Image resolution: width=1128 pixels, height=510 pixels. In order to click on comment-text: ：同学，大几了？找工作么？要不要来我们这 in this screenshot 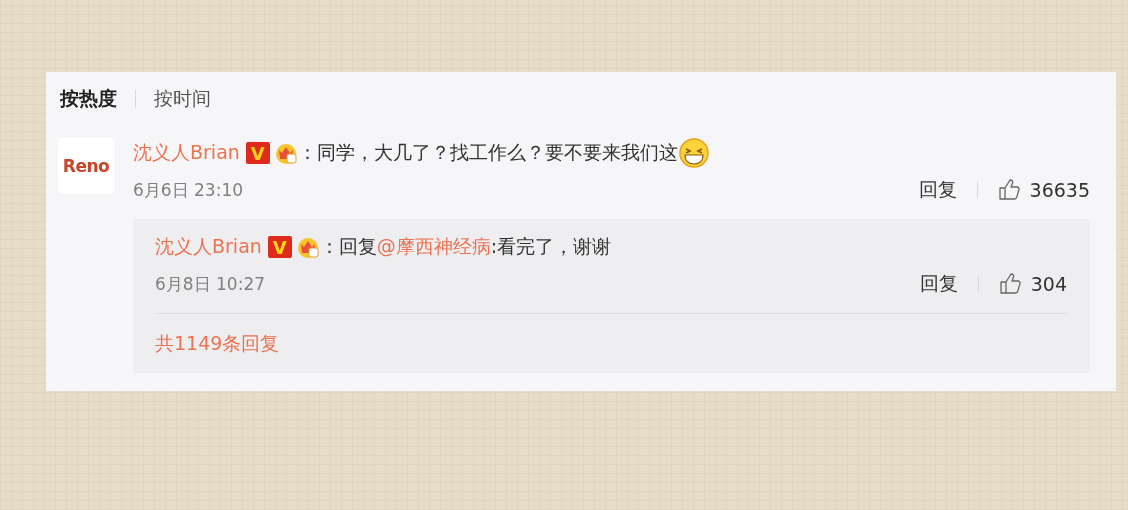, I will do `click(487, 152)`.